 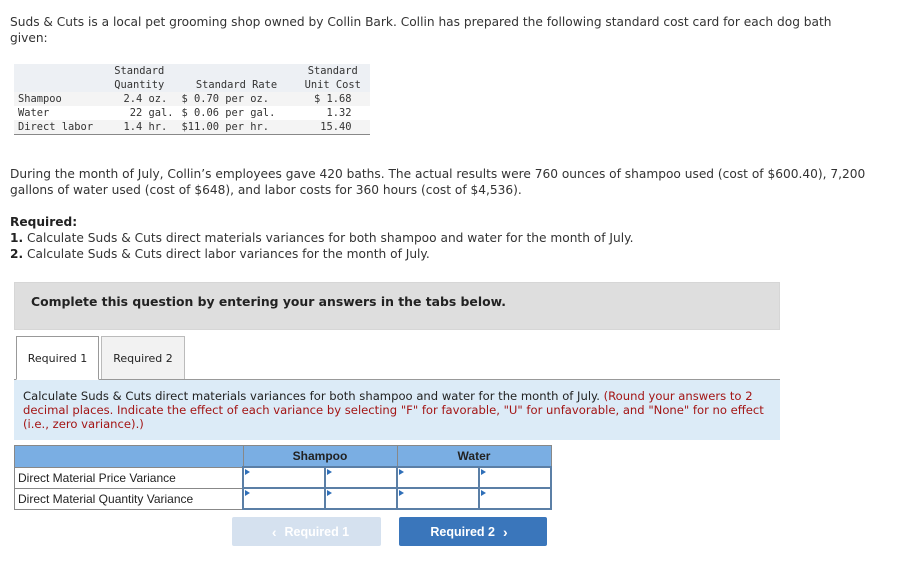 What do you see at coordinates (57, 358) in the screenshot?
I see `tab-required-1: Required 1` at bounding box center [57, 358].